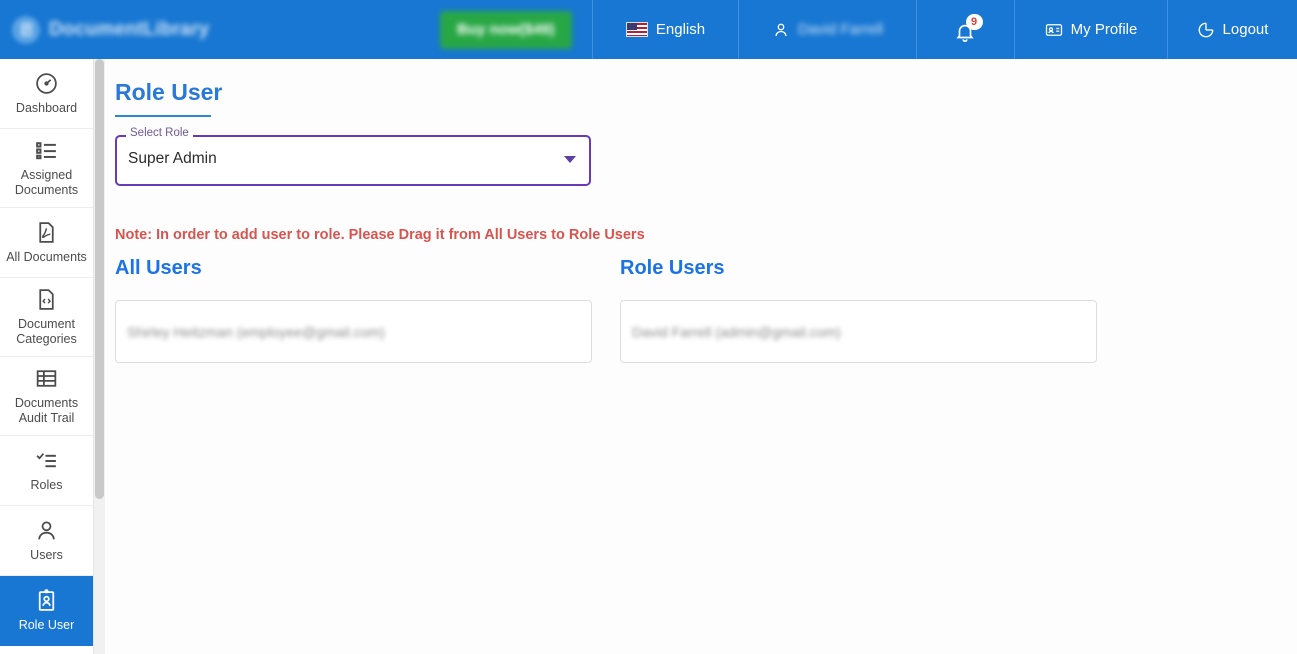 The height and width of the screenshot is (654, 1297). I want to click on checklist-icon, so click(46, 460).